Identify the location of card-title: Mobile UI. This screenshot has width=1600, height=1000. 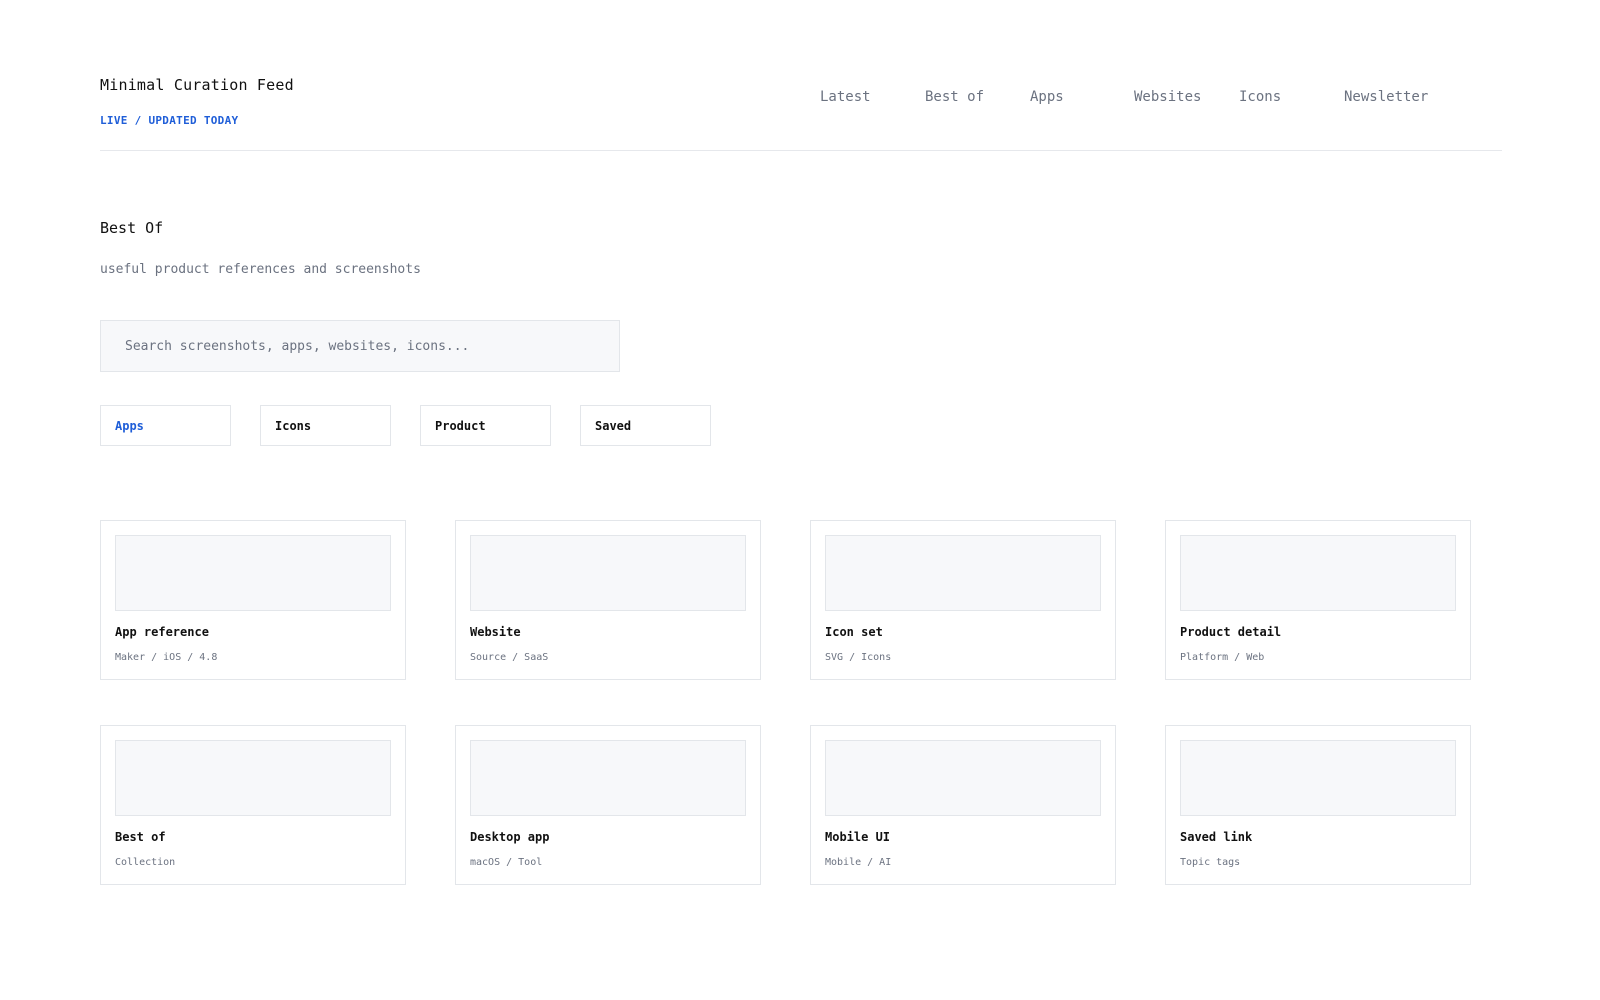
(858, 837).